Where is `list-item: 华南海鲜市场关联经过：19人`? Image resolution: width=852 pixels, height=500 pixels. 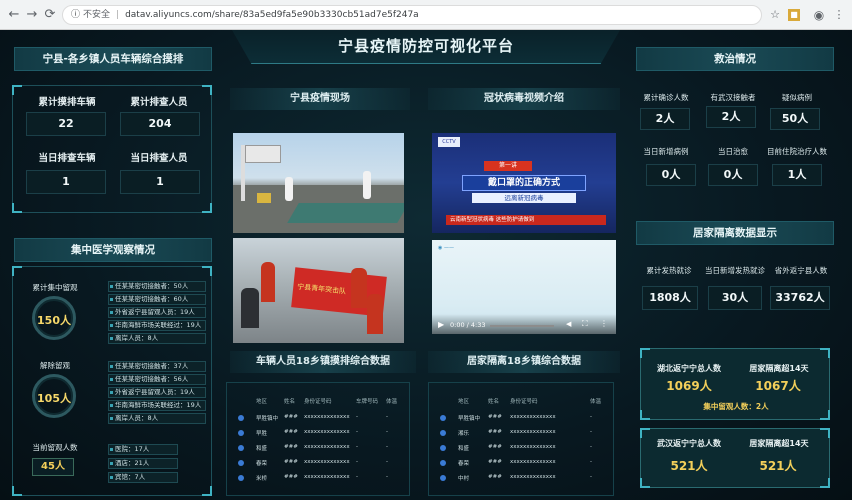 list-item: 华南海鲜市场关联经过：19人 is located at coordinates (157, 405).